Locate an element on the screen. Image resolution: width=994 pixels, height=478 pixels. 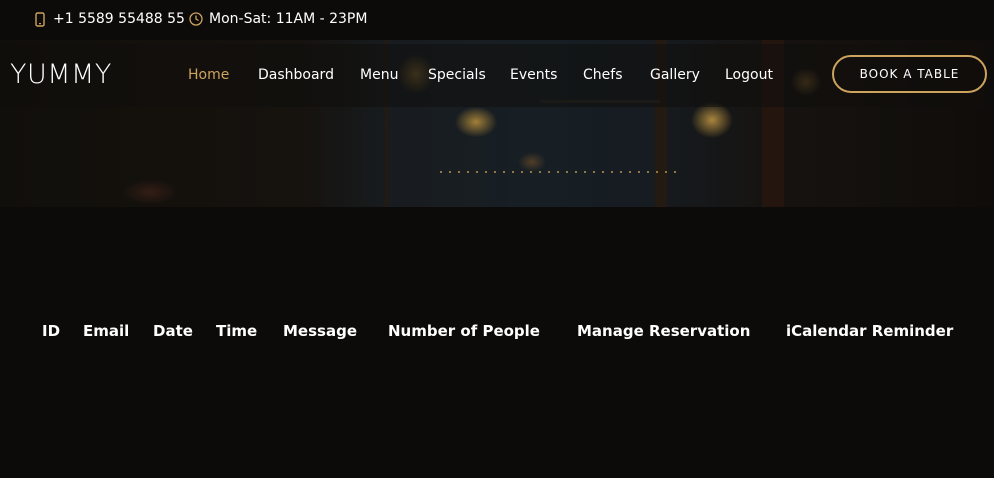
column-header-manage-reservation: Manage Reservation is located at coordinates (664, 331).